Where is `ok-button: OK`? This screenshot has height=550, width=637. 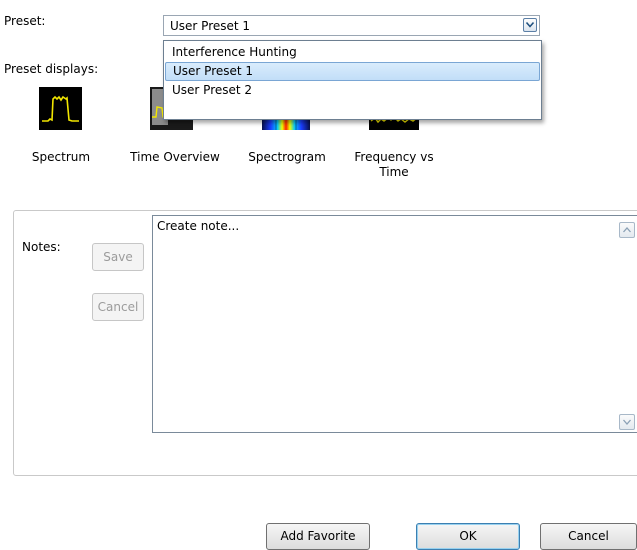
ok-button: OK is located at coordinates (468, 536).